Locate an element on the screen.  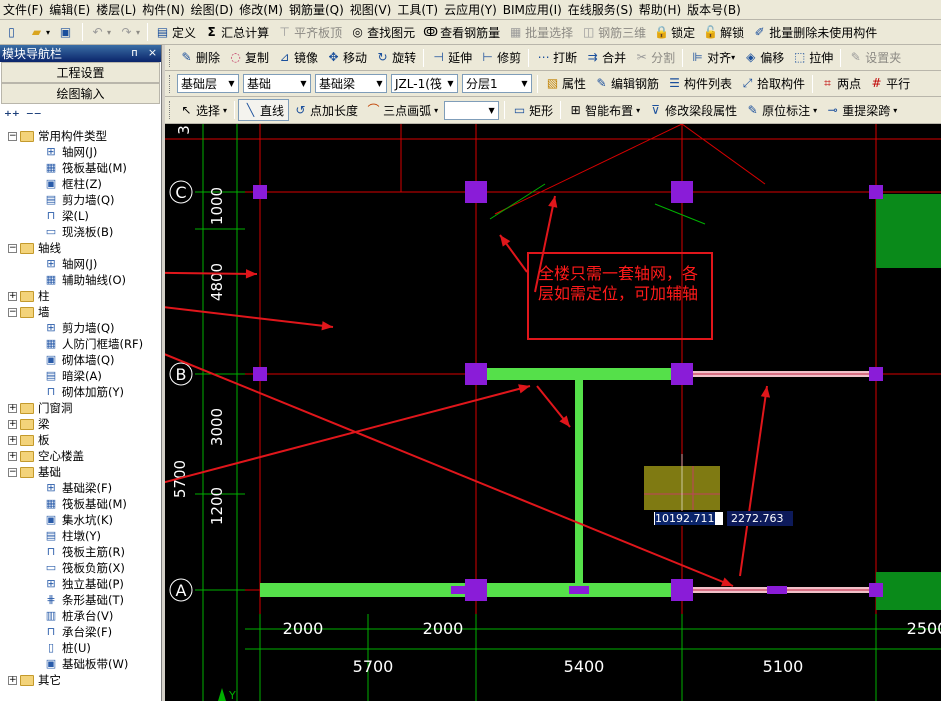
floor-select: 基础层 ▼ is located at coordinates (208, 83).